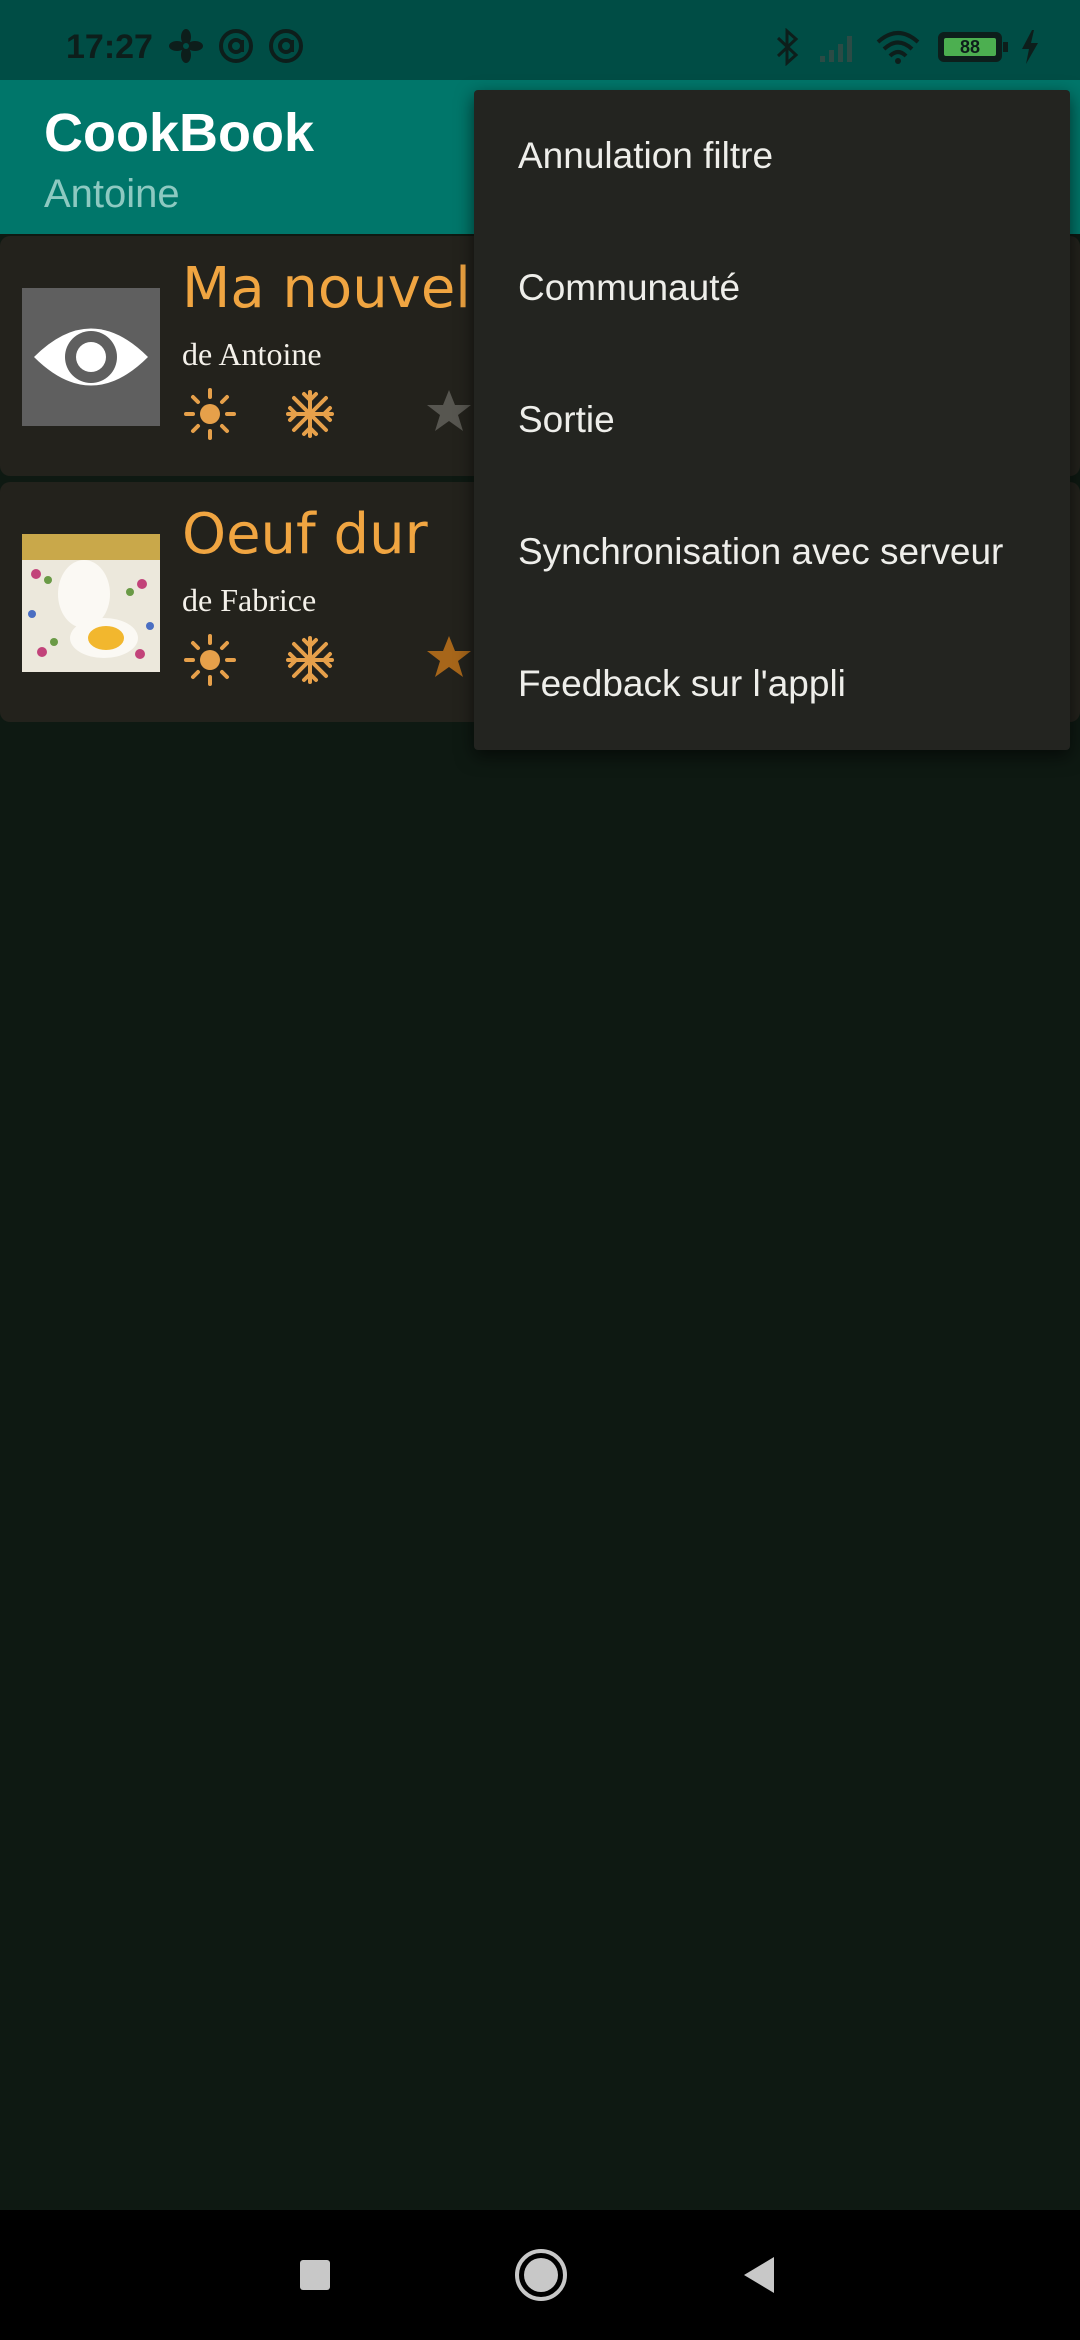  I want to click on menu-item-label: Feedback sur l'appli, so click(682, 683).